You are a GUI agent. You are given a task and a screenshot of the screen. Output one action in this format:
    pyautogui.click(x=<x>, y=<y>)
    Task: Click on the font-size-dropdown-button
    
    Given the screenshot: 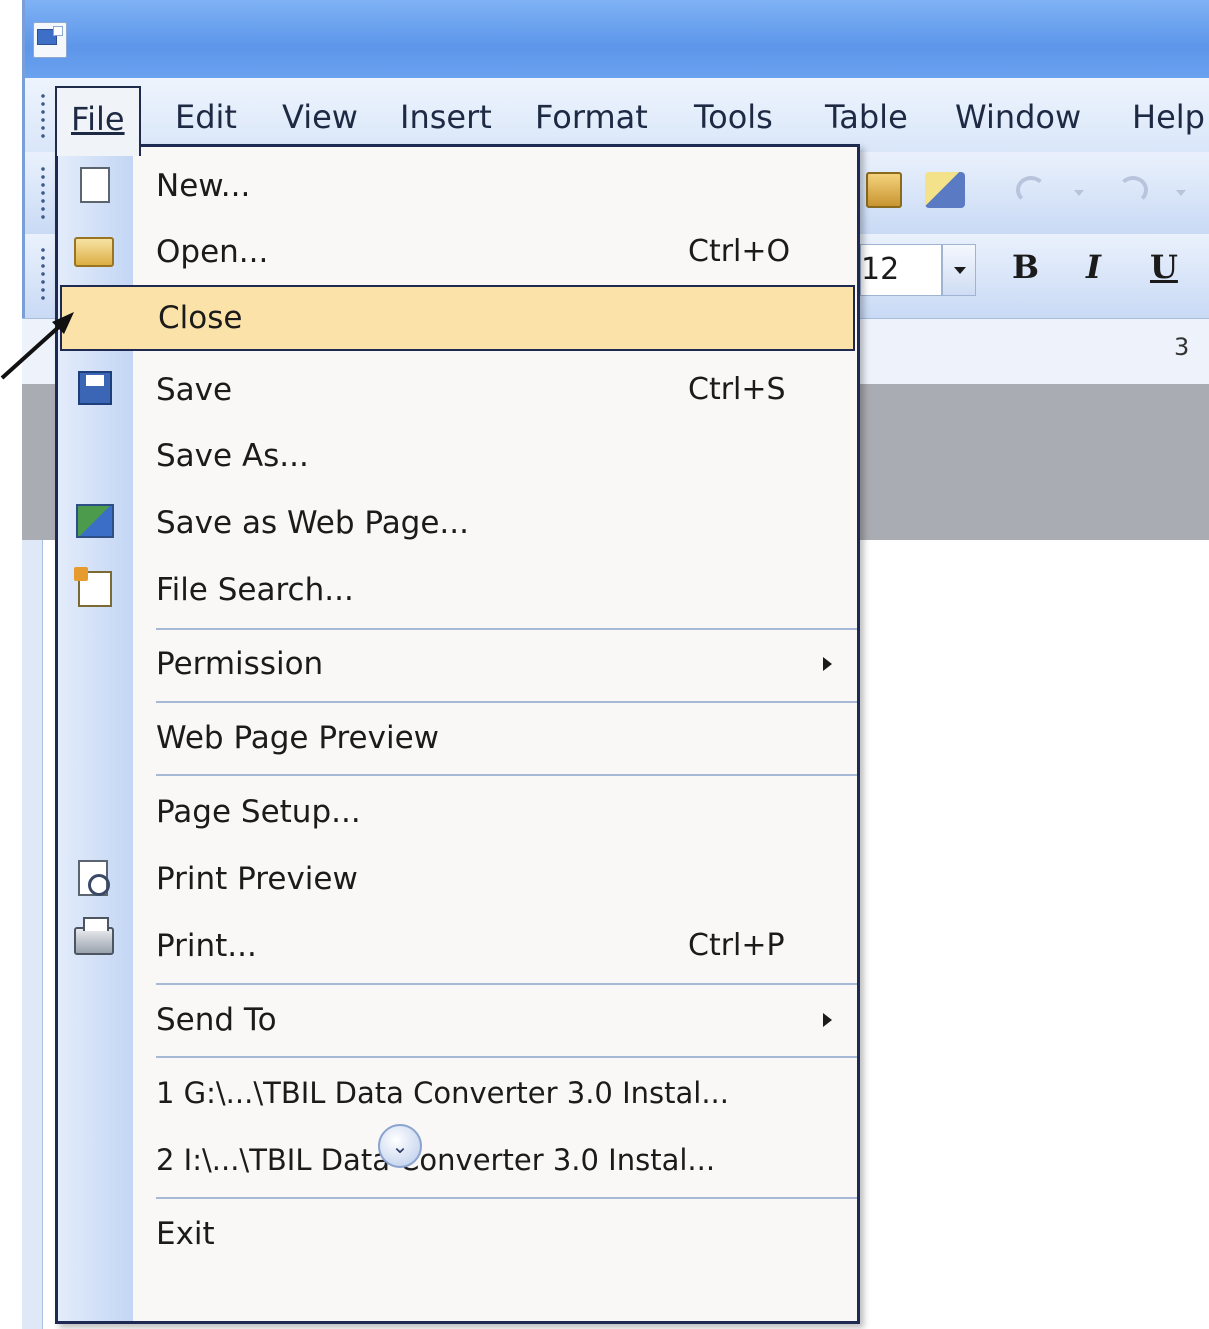 What is the action you would take?
    pyautogui.click(x=959, y=270)
    